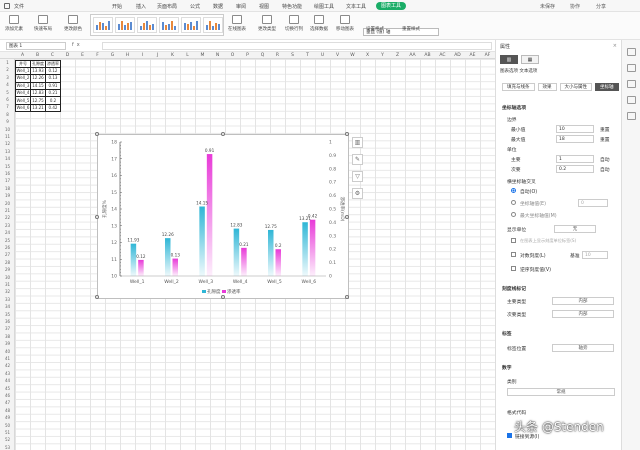  Describe the element at coordinates (23, 63) in the screenshot. I see `table-header: 井号` at that location.